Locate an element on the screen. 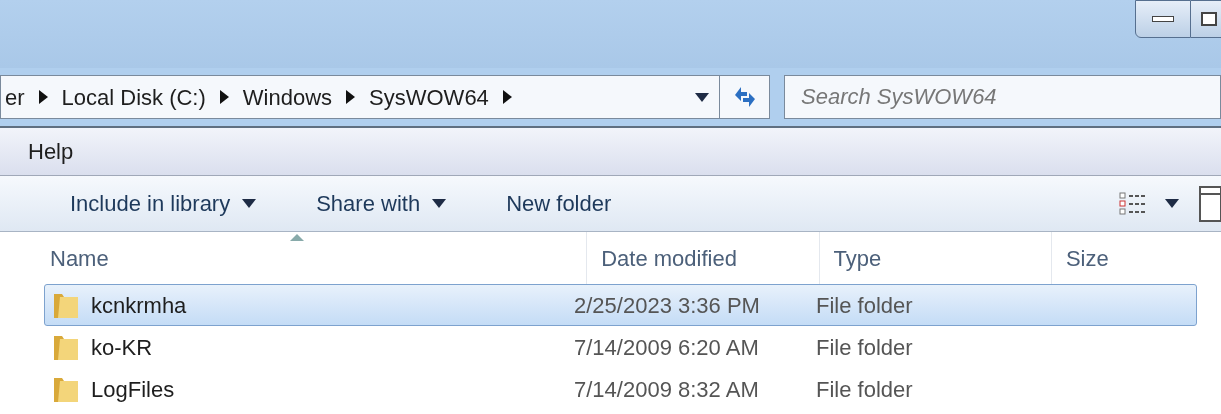  date-modified: 2/25/2023 3:36 PM is located at coordinates (667, 305).